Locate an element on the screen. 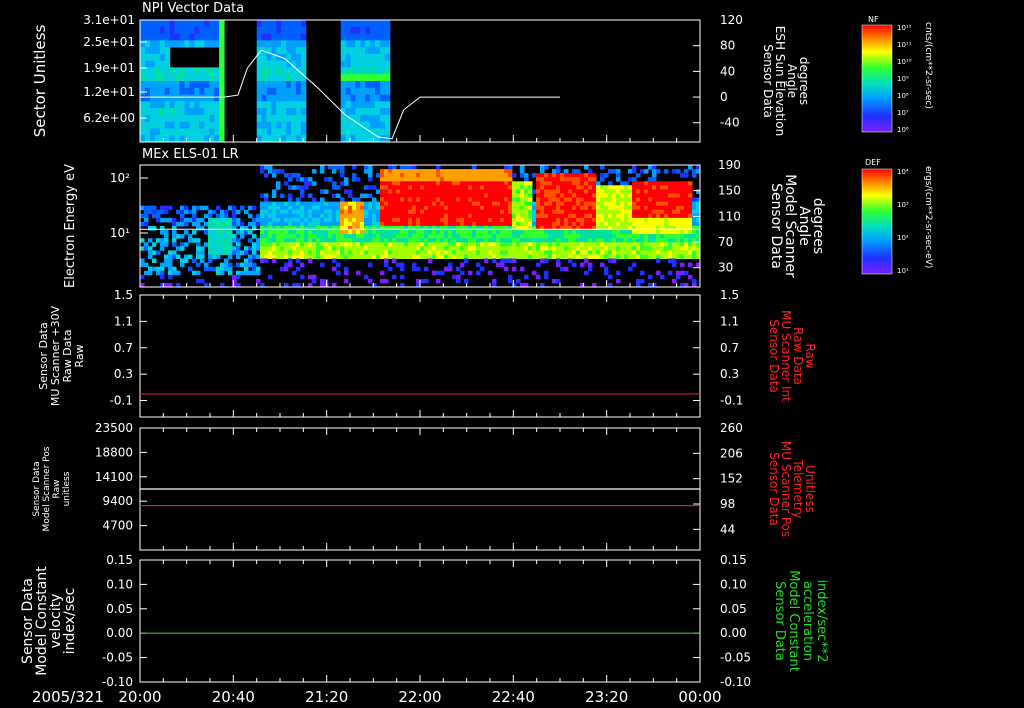 The height and width of the screenshot is (708, 1024). y-axis-label: Sector Unitless is located at coordinates (40, 81).